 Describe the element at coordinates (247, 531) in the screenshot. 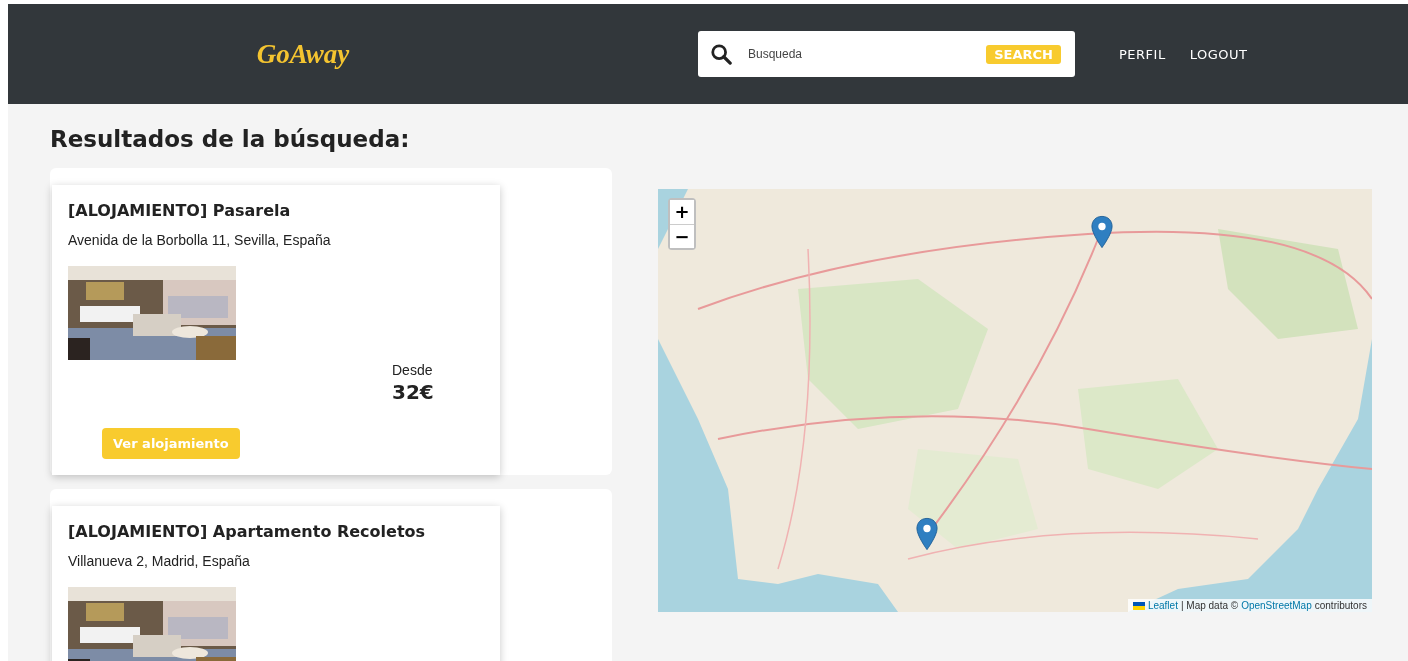

I see `result-title: [ALOJAMIENTO] Apartamento Recoletos` at that location.